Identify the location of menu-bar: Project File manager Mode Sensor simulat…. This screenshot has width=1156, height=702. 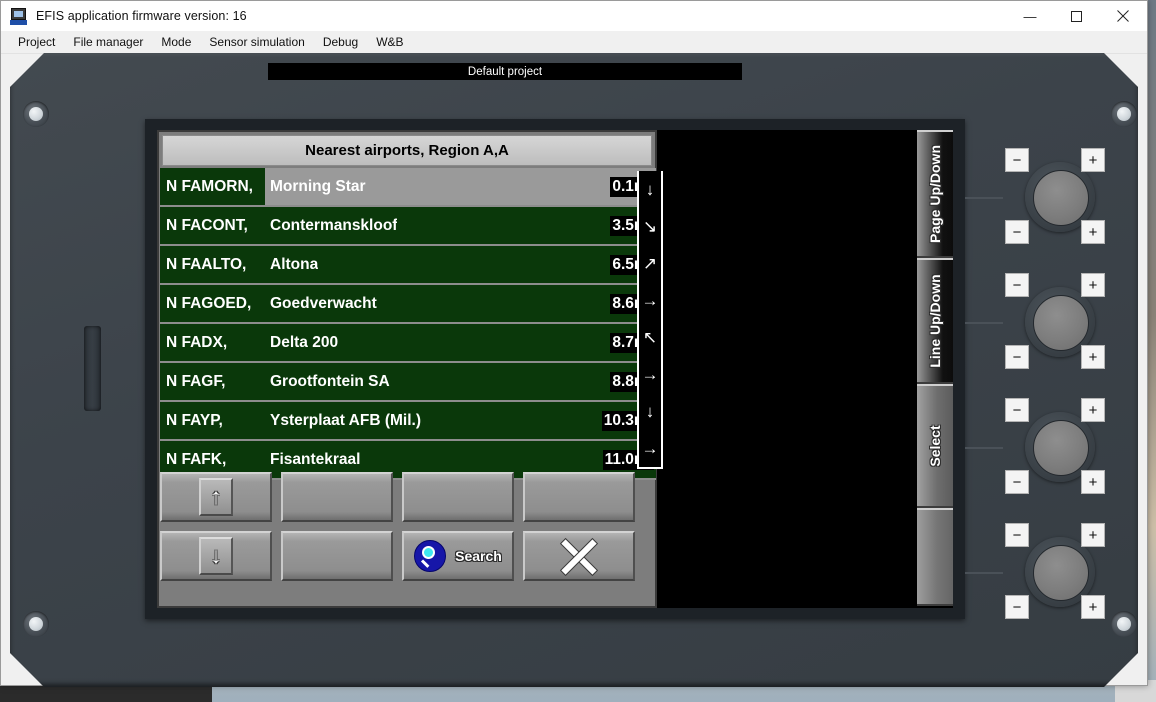
(574, 42).